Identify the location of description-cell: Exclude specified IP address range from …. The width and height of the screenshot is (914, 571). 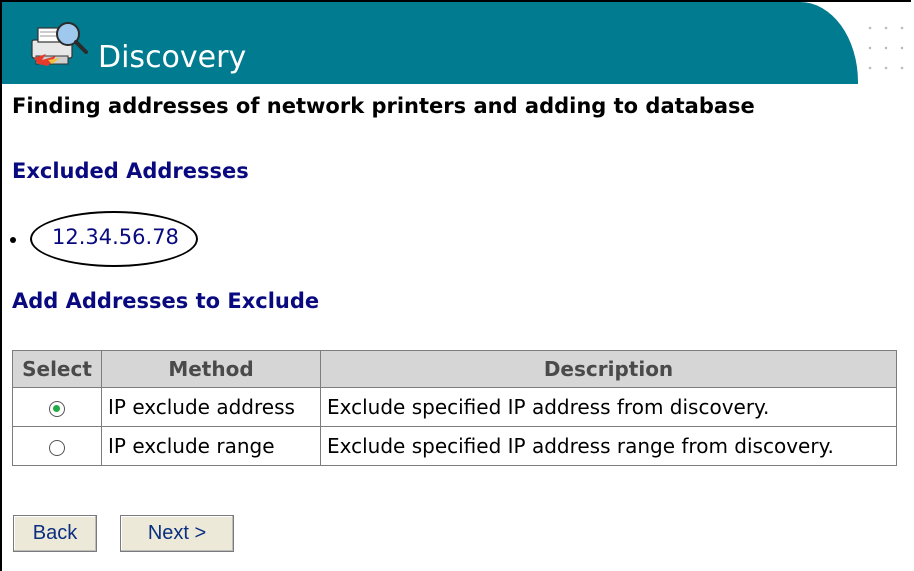
(608, 446).